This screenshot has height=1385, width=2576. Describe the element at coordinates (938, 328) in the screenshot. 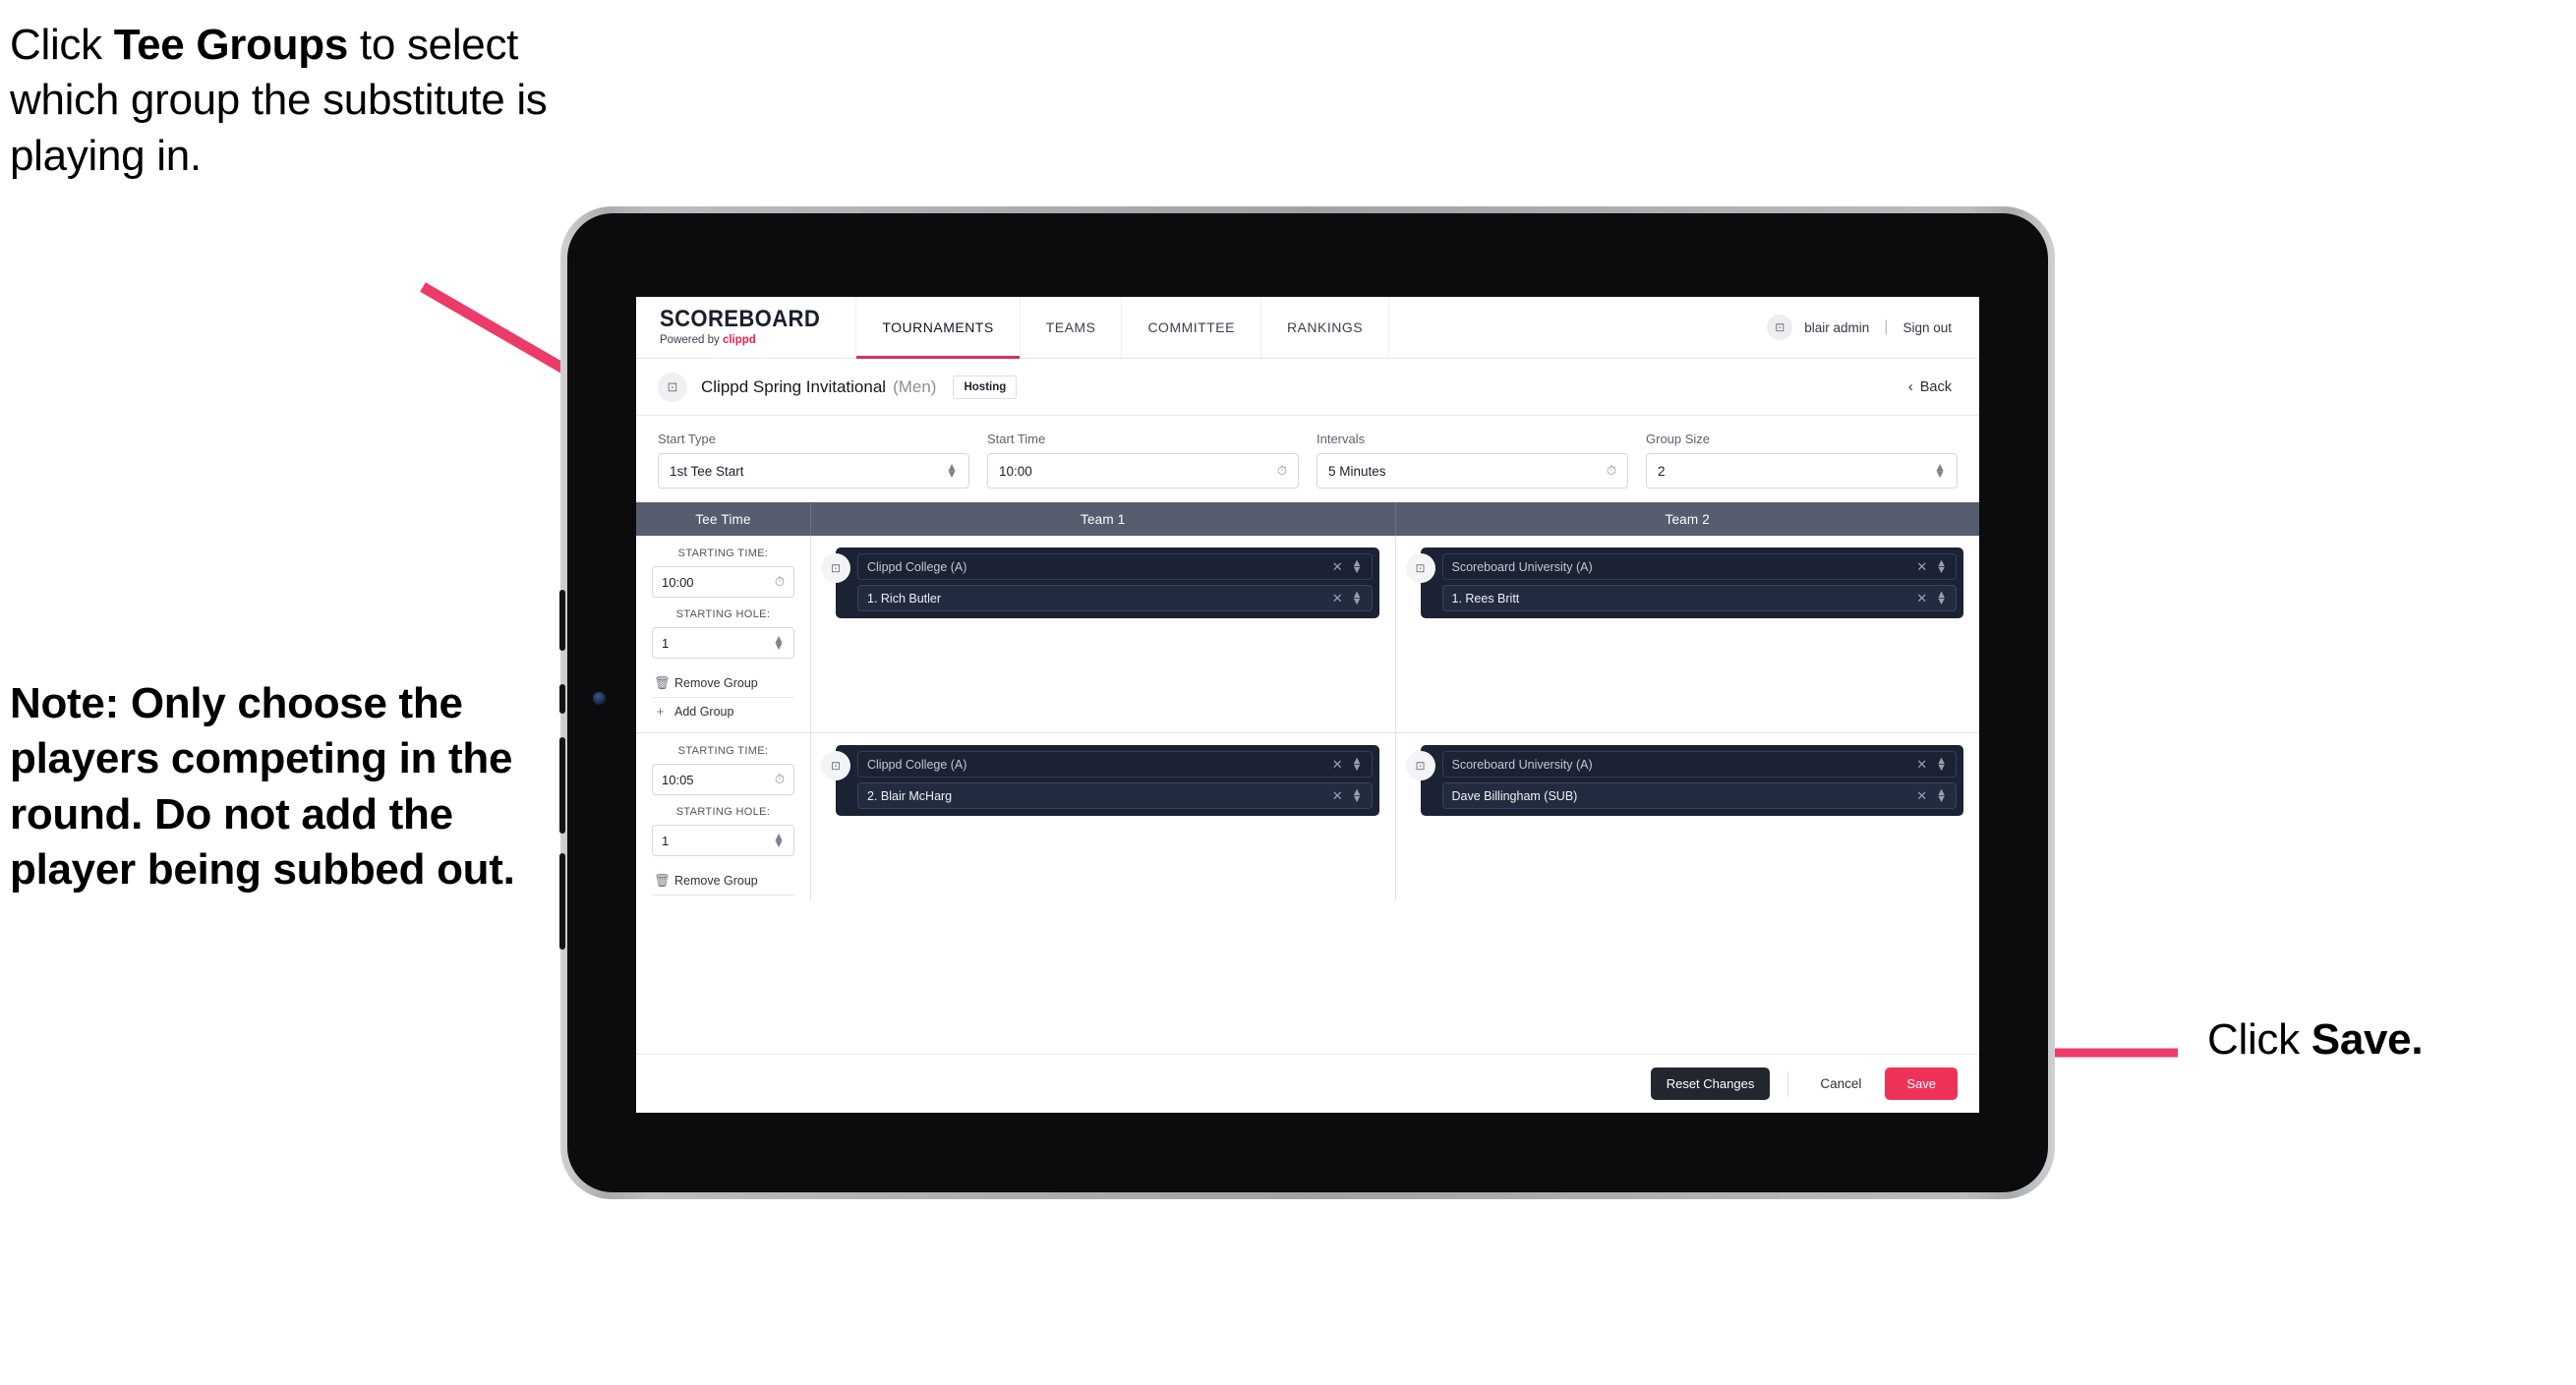

I see `tab-tournaments: TOURNAMENTS` at that location.